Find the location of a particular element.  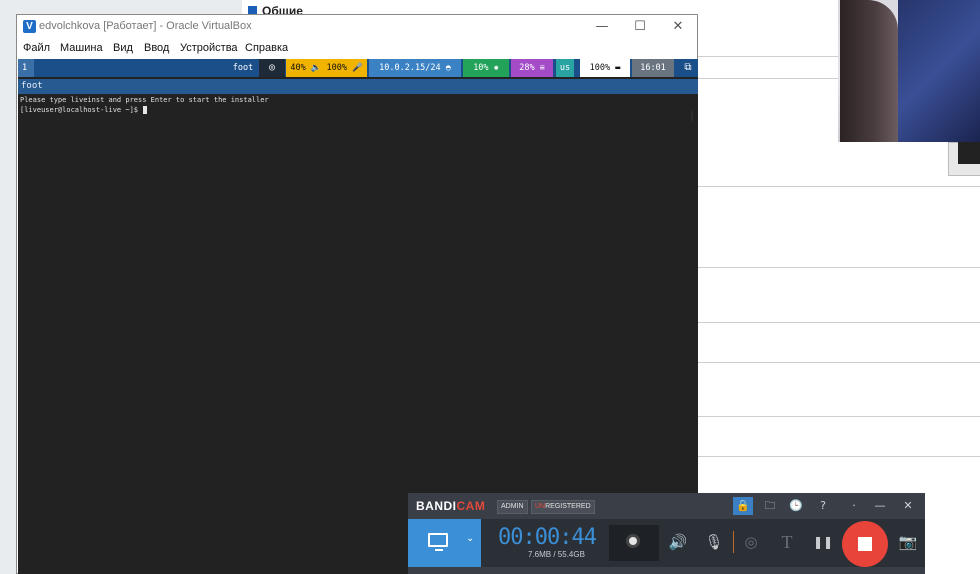

menu-file: Файл is located at coordinates (36, 48).